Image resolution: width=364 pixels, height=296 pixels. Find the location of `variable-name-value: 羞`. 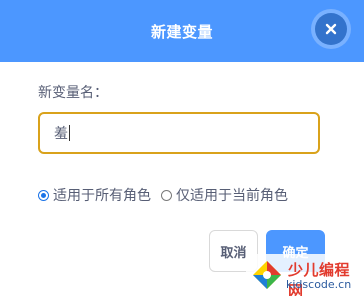

variable-name-value: 羞 is located at coordinates (61, 134).